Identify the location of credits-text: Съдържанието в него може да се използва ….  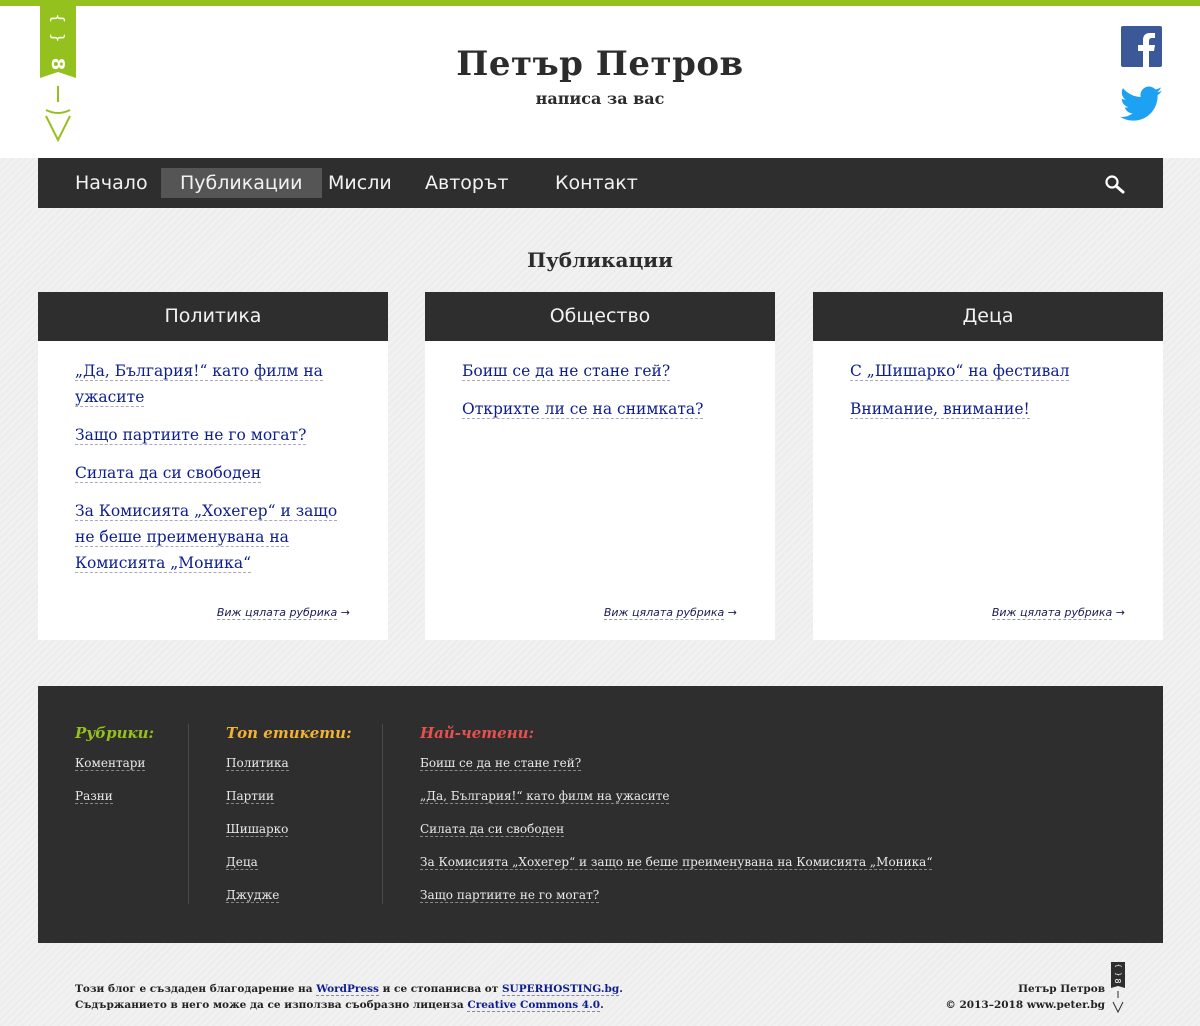
(271, 1005).